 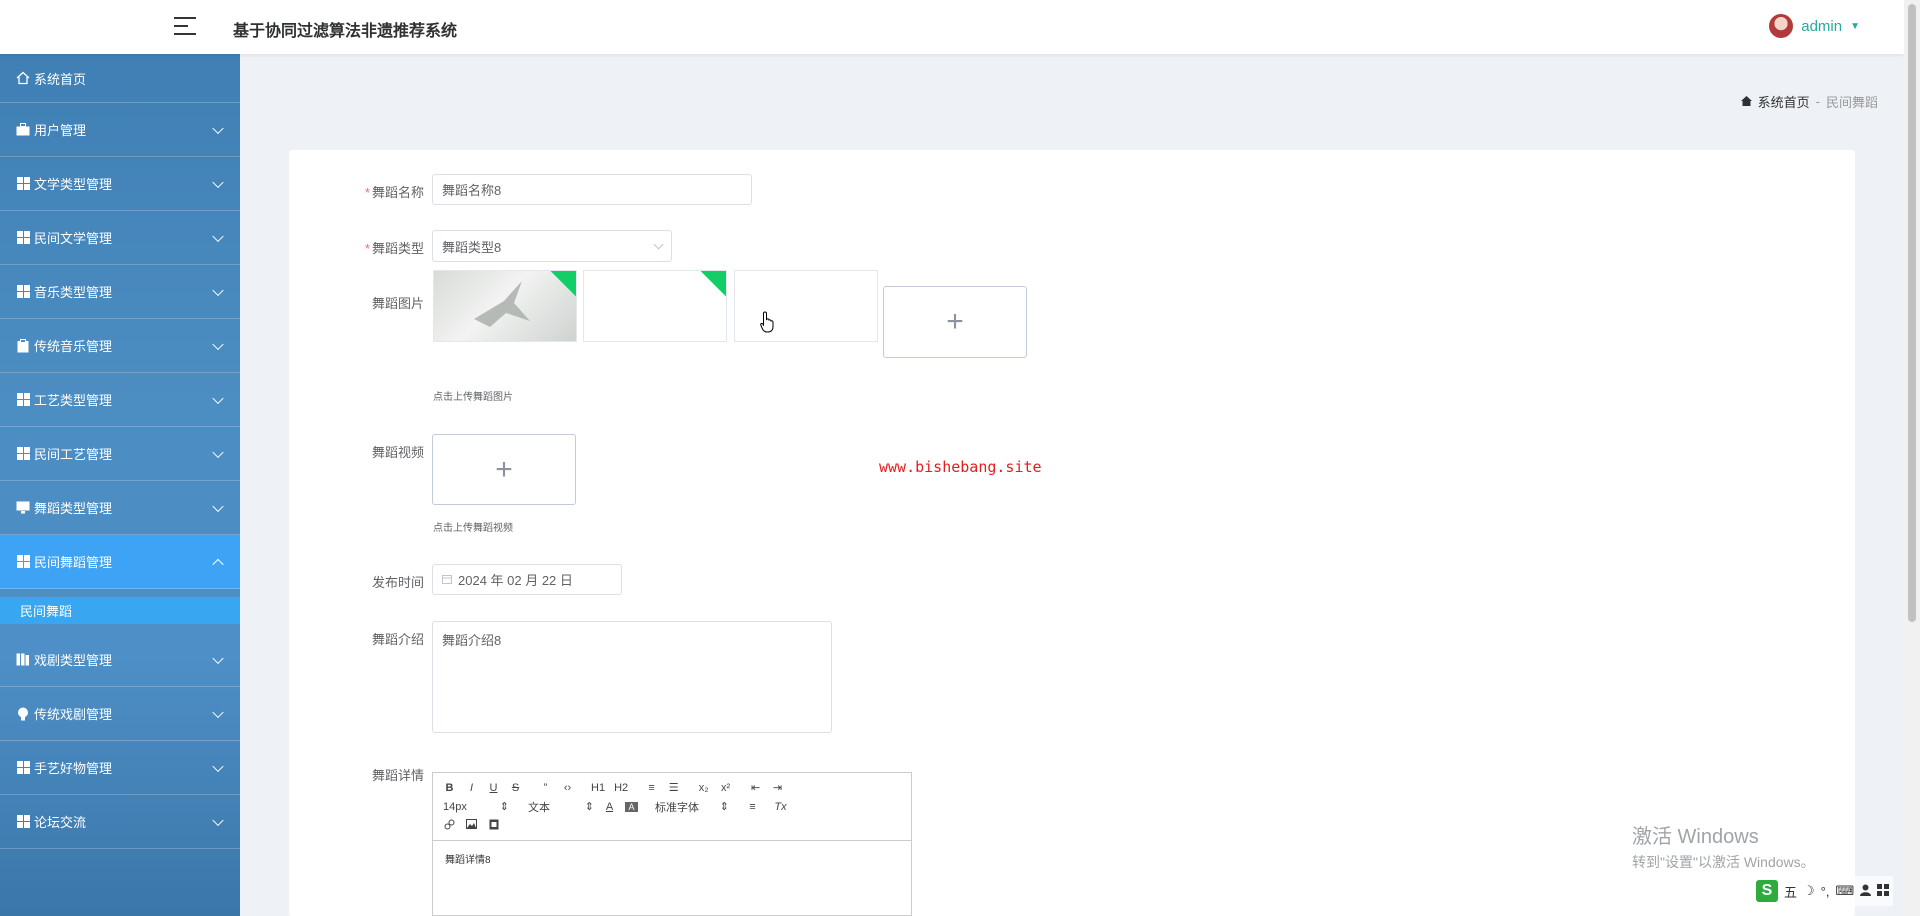 What do you see at coordinates (1784, 101) in the screenshot?
I see `breadcrumb-home: 系统首页` at bounding box center [1784, 101].